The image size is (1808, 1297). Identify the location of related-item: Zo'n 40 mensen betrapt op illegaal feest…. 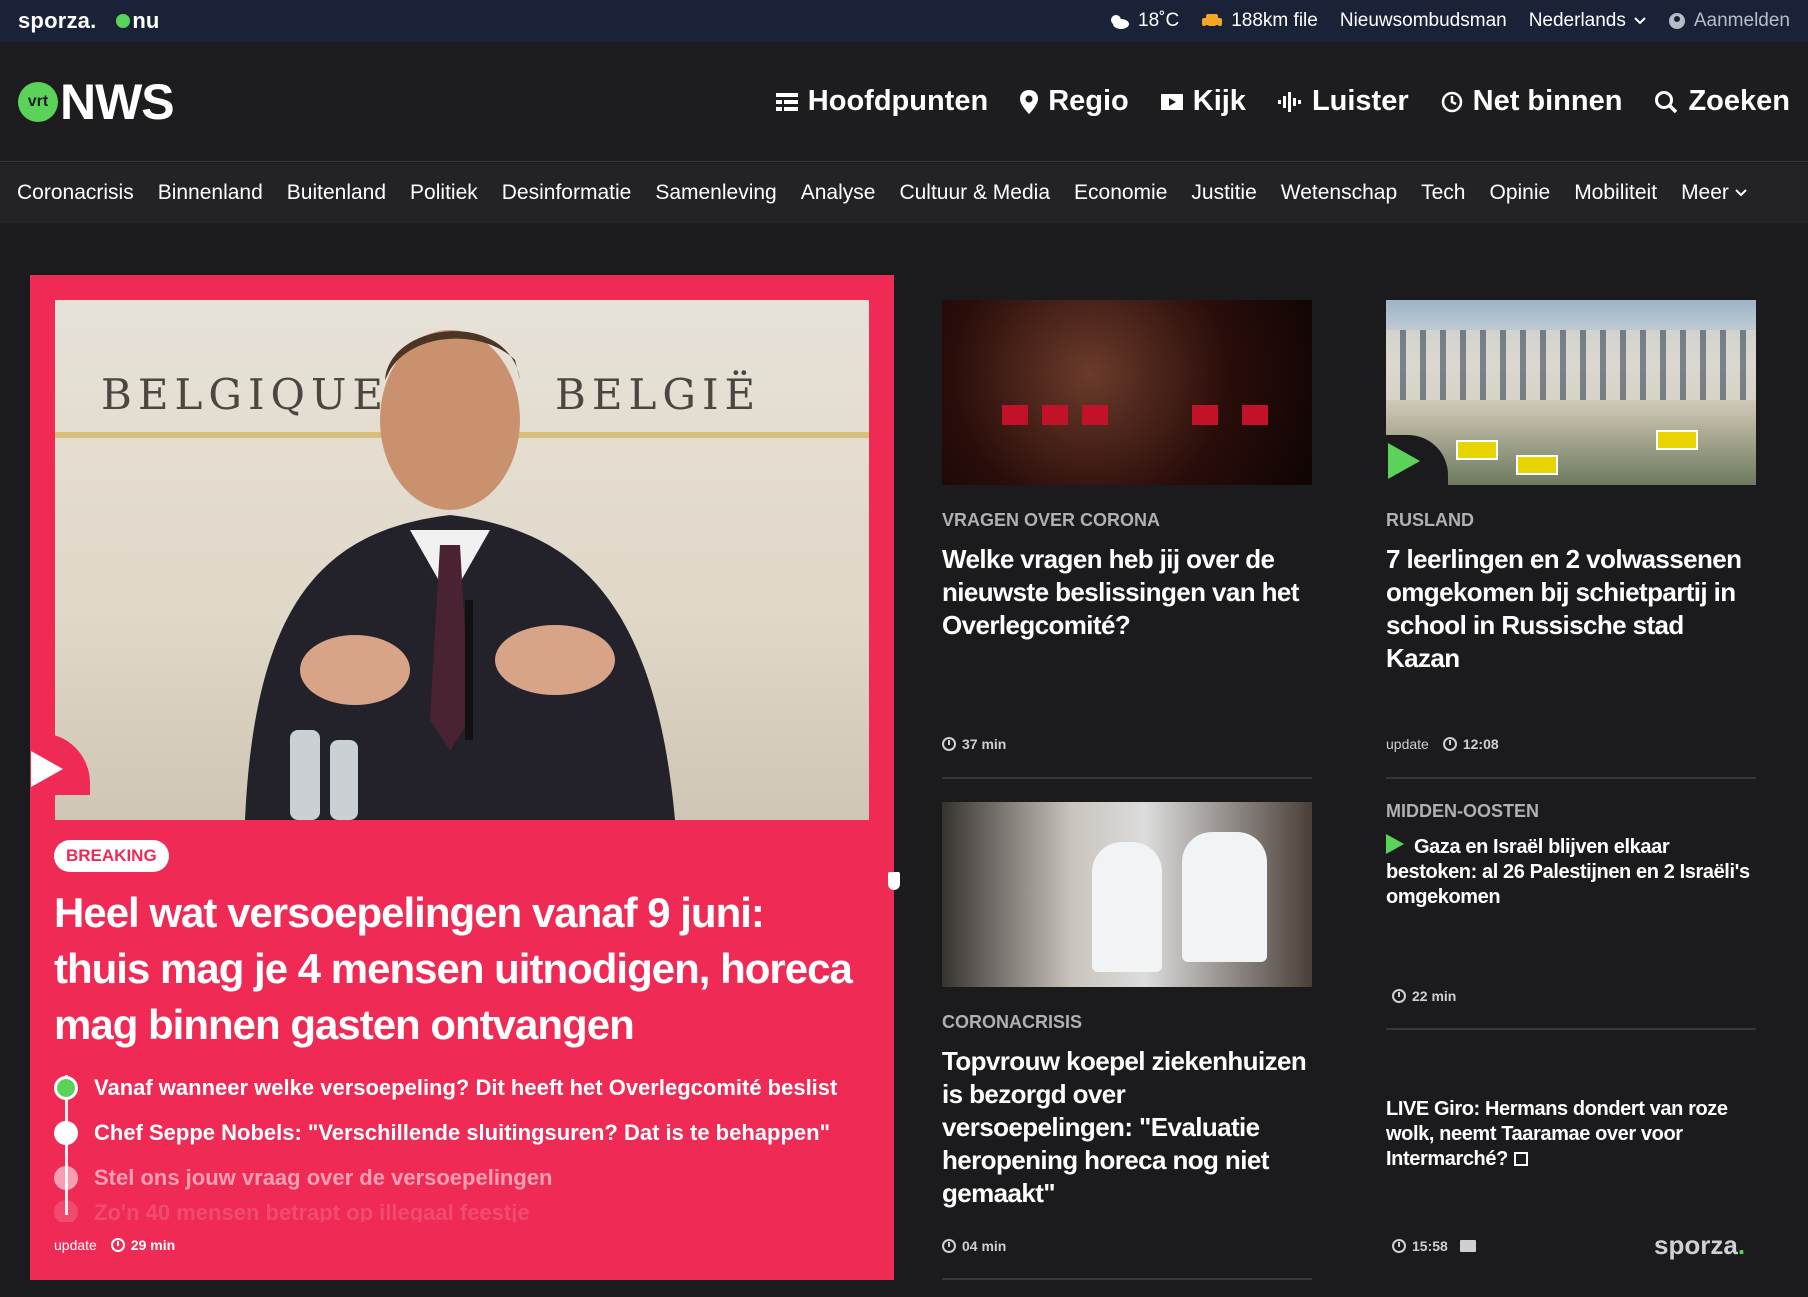
(464, 1211).